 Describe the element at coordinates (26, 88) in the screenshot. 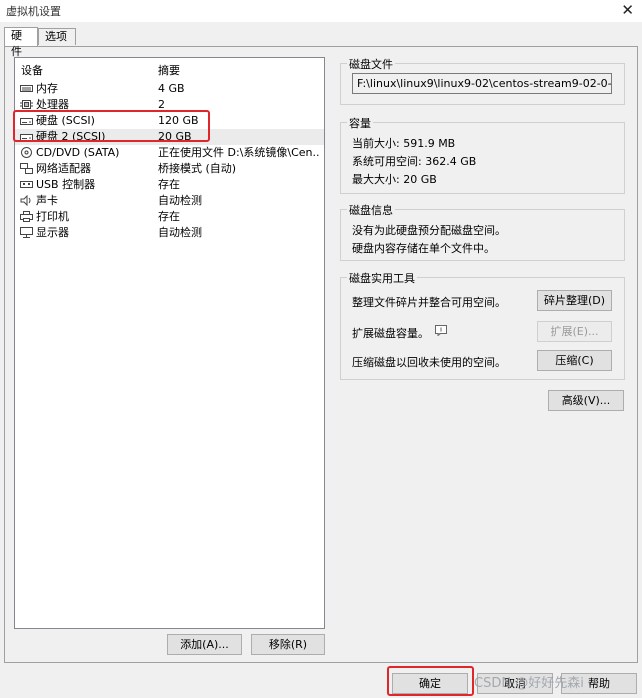

I see `memory-icon` at that location.